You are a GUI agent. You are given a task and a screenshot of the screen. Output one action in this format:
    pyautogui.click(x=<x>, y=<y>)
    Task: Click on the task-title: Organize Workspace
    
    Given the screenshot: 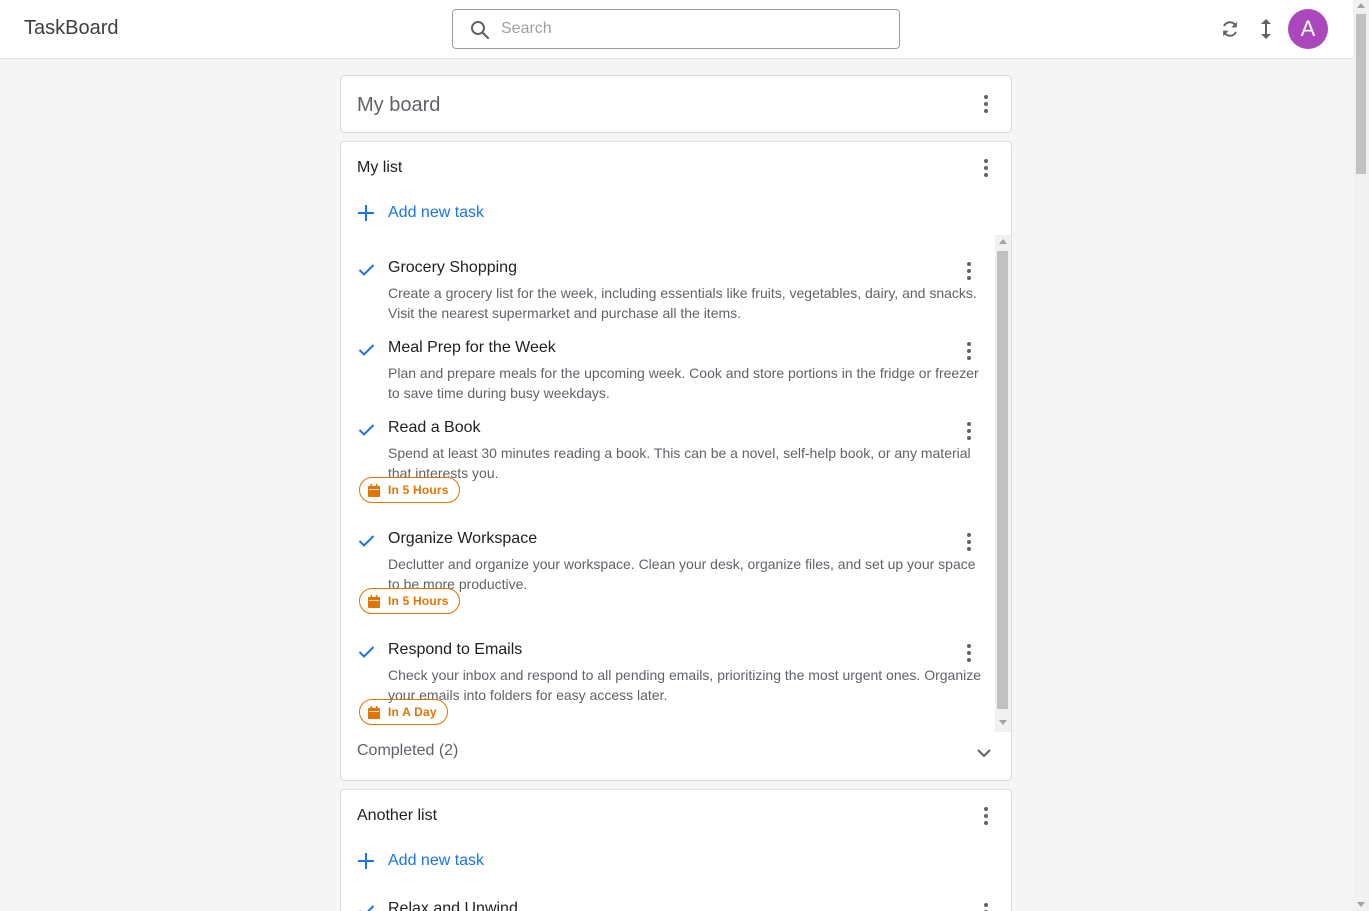 What is the action you would take?
    pyautogui.click(x=463, y=538)
    